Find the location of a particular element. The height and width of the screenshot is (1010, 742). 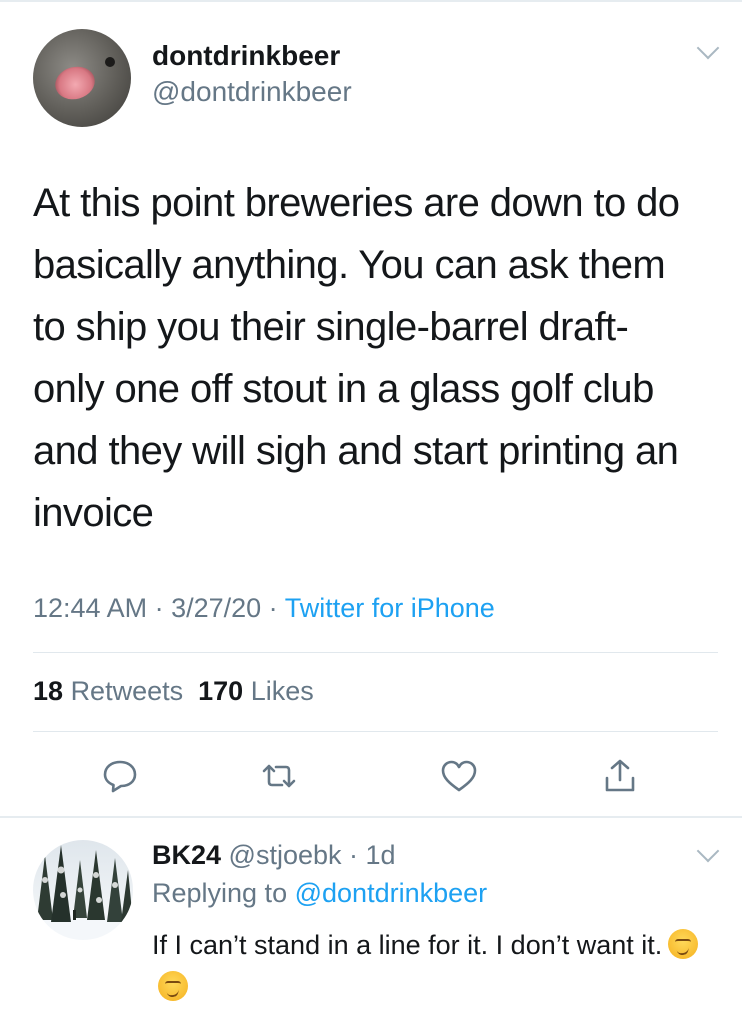

likes-label: Likes is located at coordinates (282, 691).